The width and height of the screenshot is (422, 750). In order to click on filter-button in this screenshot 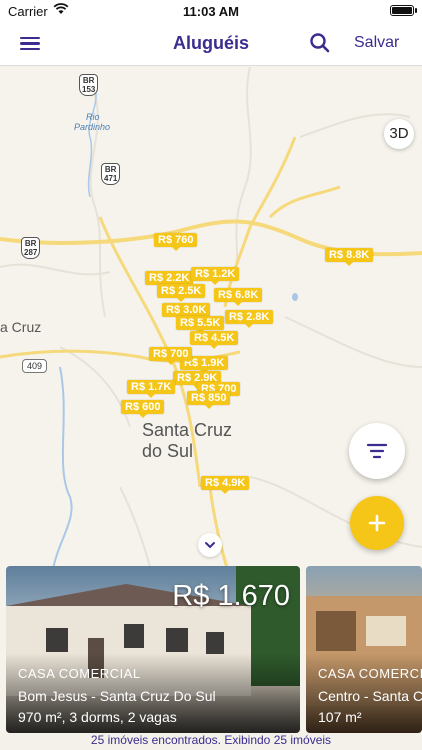, I will do `click(377, 451)`.